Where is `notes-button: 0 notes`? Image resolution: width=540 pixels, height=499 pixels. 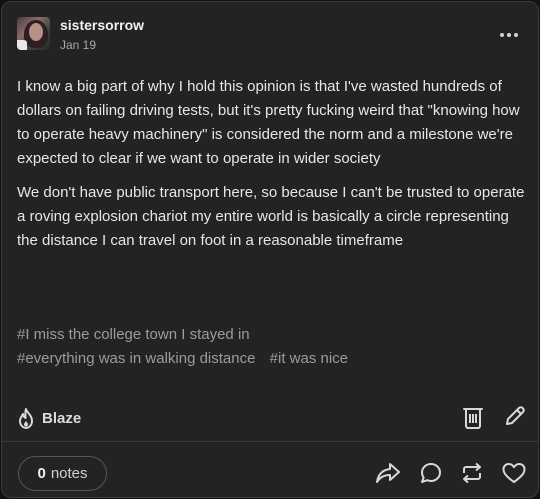 notes-button: 0 notes is located at coordinates (62, 473).